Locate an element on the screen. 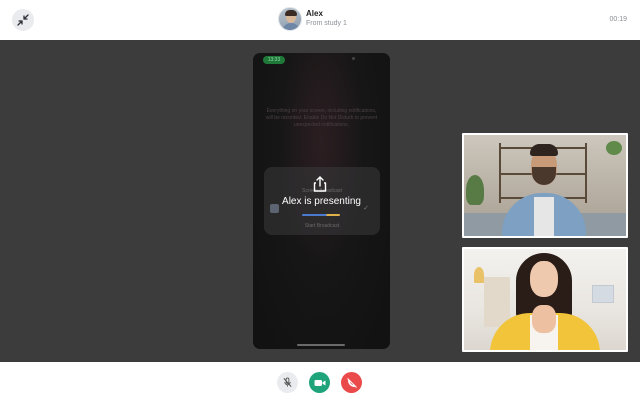 The image size is (640, 402). avatar is located at coordinates (290, 19).